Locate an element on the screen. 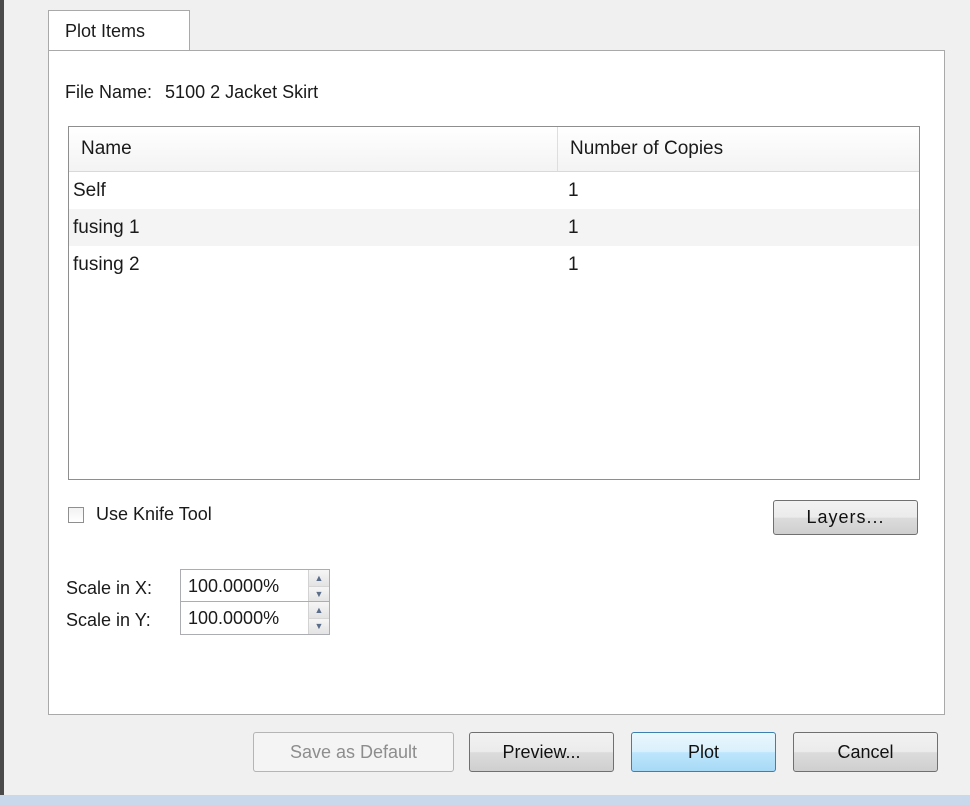  row-name-cell: fusing 2 is located at coordinates (106, 264).